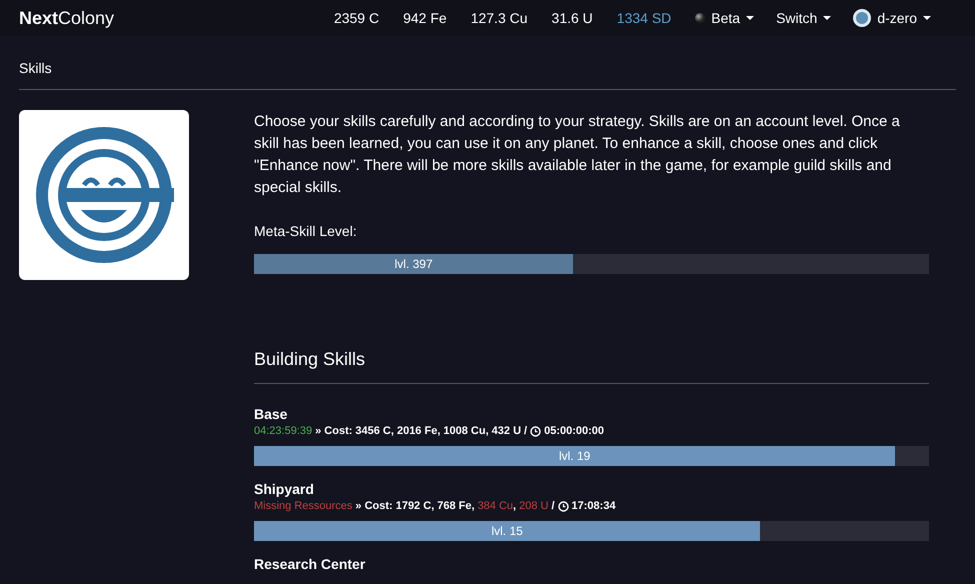 This screenshot has height=584, width=975. Describe the element at coordinates (594, 506) in the screenshot. I see `duration-text: 17:08:34` at that location.